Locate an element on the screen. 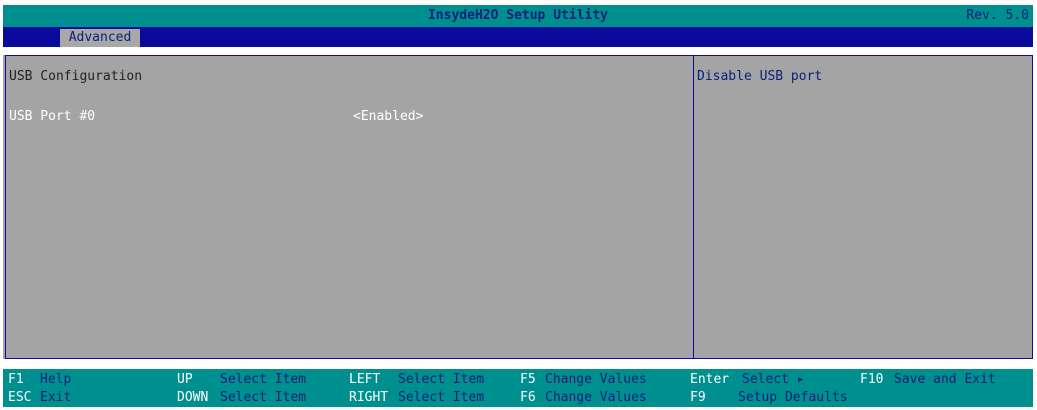 This screenshot has width=1037, height=410. action-select-item-down: Select Item is located at coordinates (263, 397).